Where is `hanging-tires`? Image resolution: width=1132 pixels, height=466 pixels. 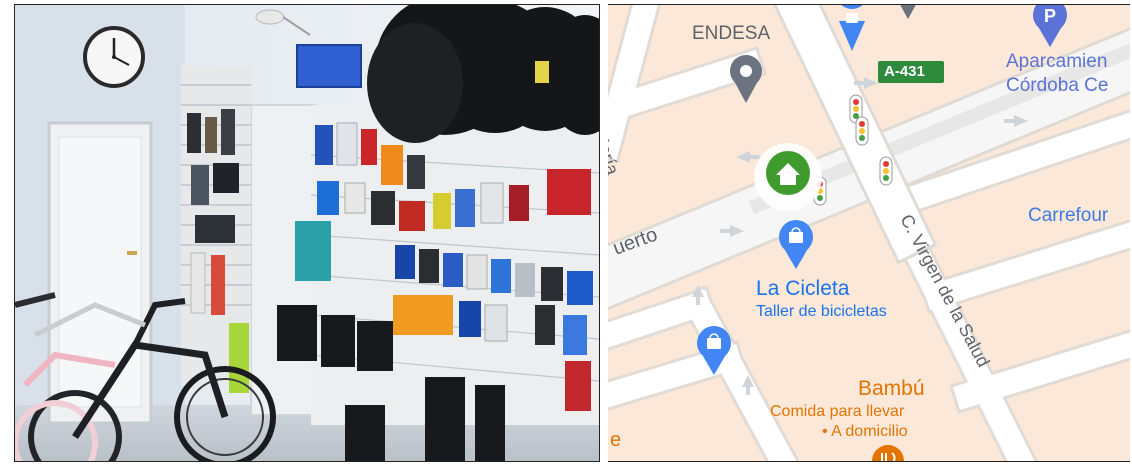
hanging-tires is located at coordinates (483, 74).